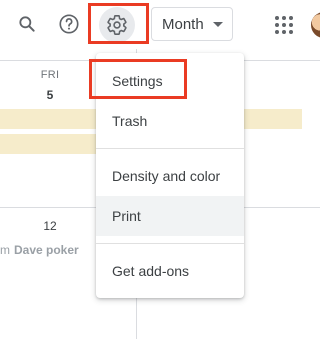  I want to click on menu-item-trash: Trash, so click(170, 121).